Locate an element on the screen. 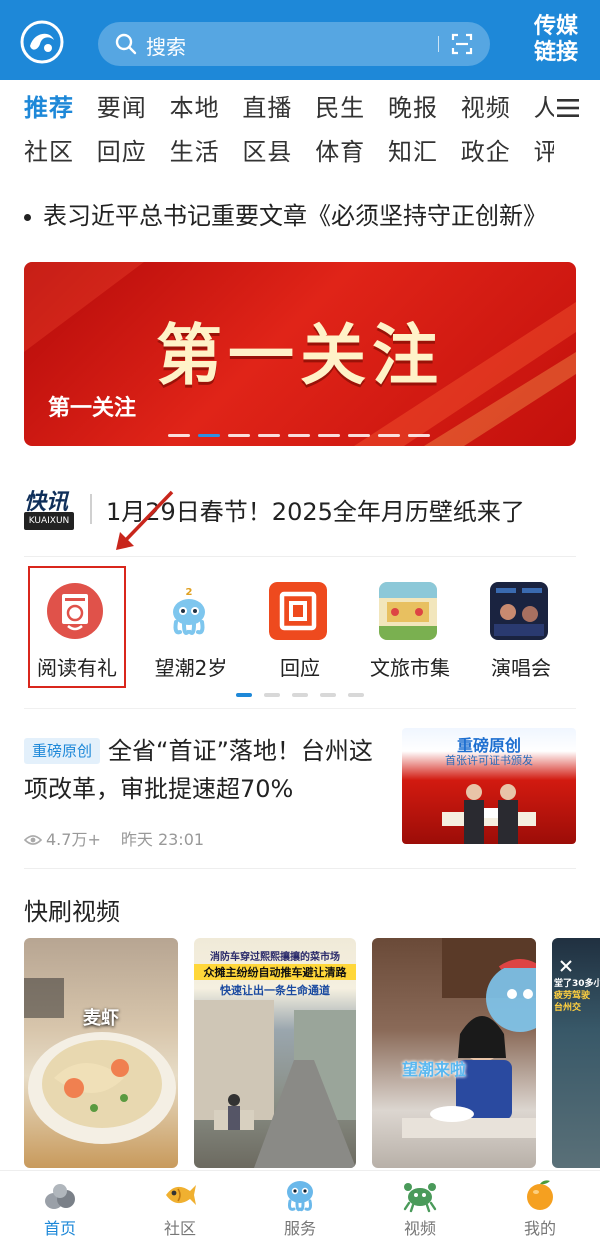 The width and height of the screenshot is (600, 1243). menu-icon is located at coordinates (568, 108).